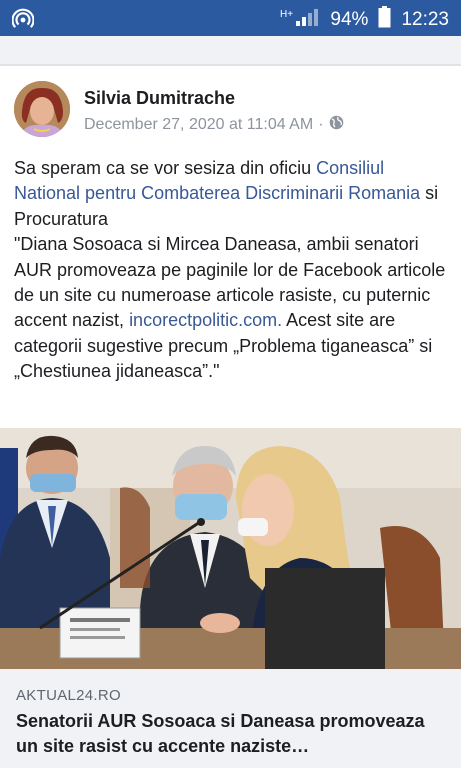 The height and width of the screenshot is (768, 461). Describe the element at coordinates (300, 20) in the screenshot. I see `signal-icon: H+` at that location.